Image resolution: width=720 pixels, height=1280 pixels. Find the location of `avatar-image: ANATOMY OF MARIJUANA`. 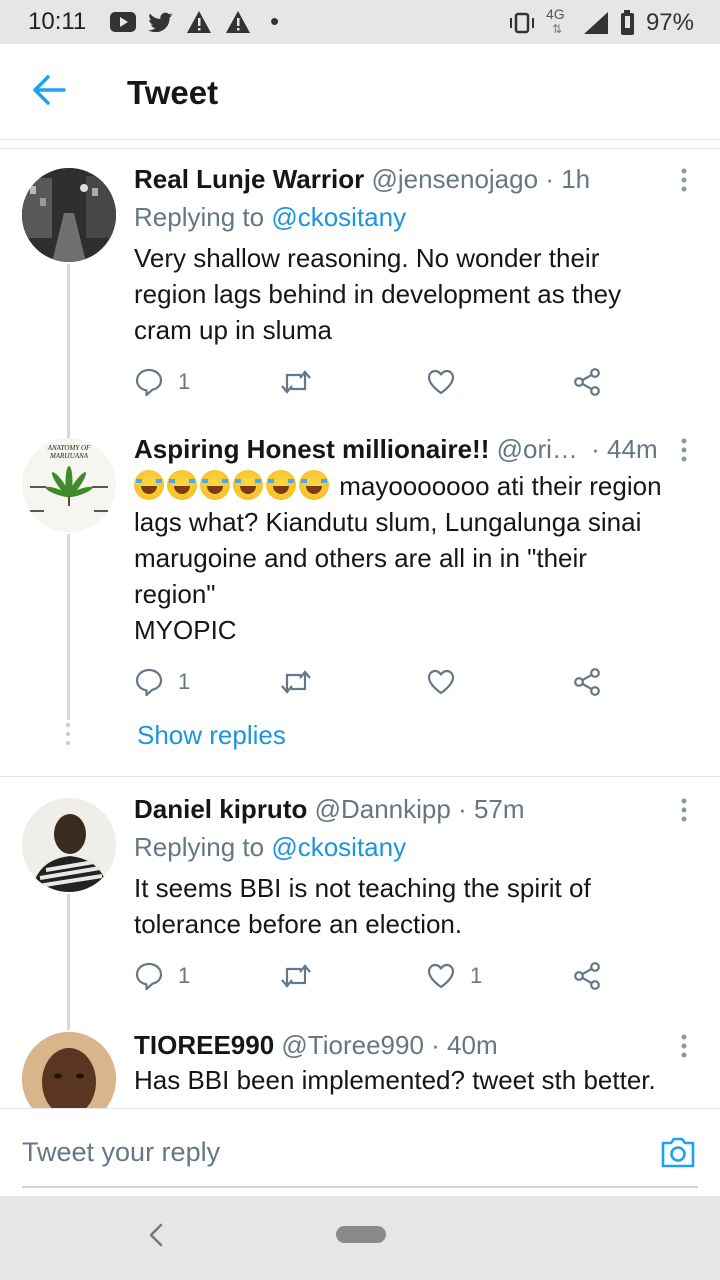

avatar-image: ANATOMY OF MARIJUANA is located at coordinates (69, 485).